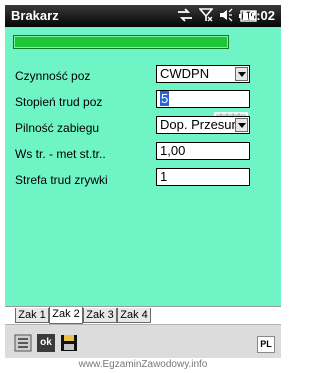 This screenshot has width=320, height=373. I want to click on stopien-trud-poz-value: 5, so click(165, 98).